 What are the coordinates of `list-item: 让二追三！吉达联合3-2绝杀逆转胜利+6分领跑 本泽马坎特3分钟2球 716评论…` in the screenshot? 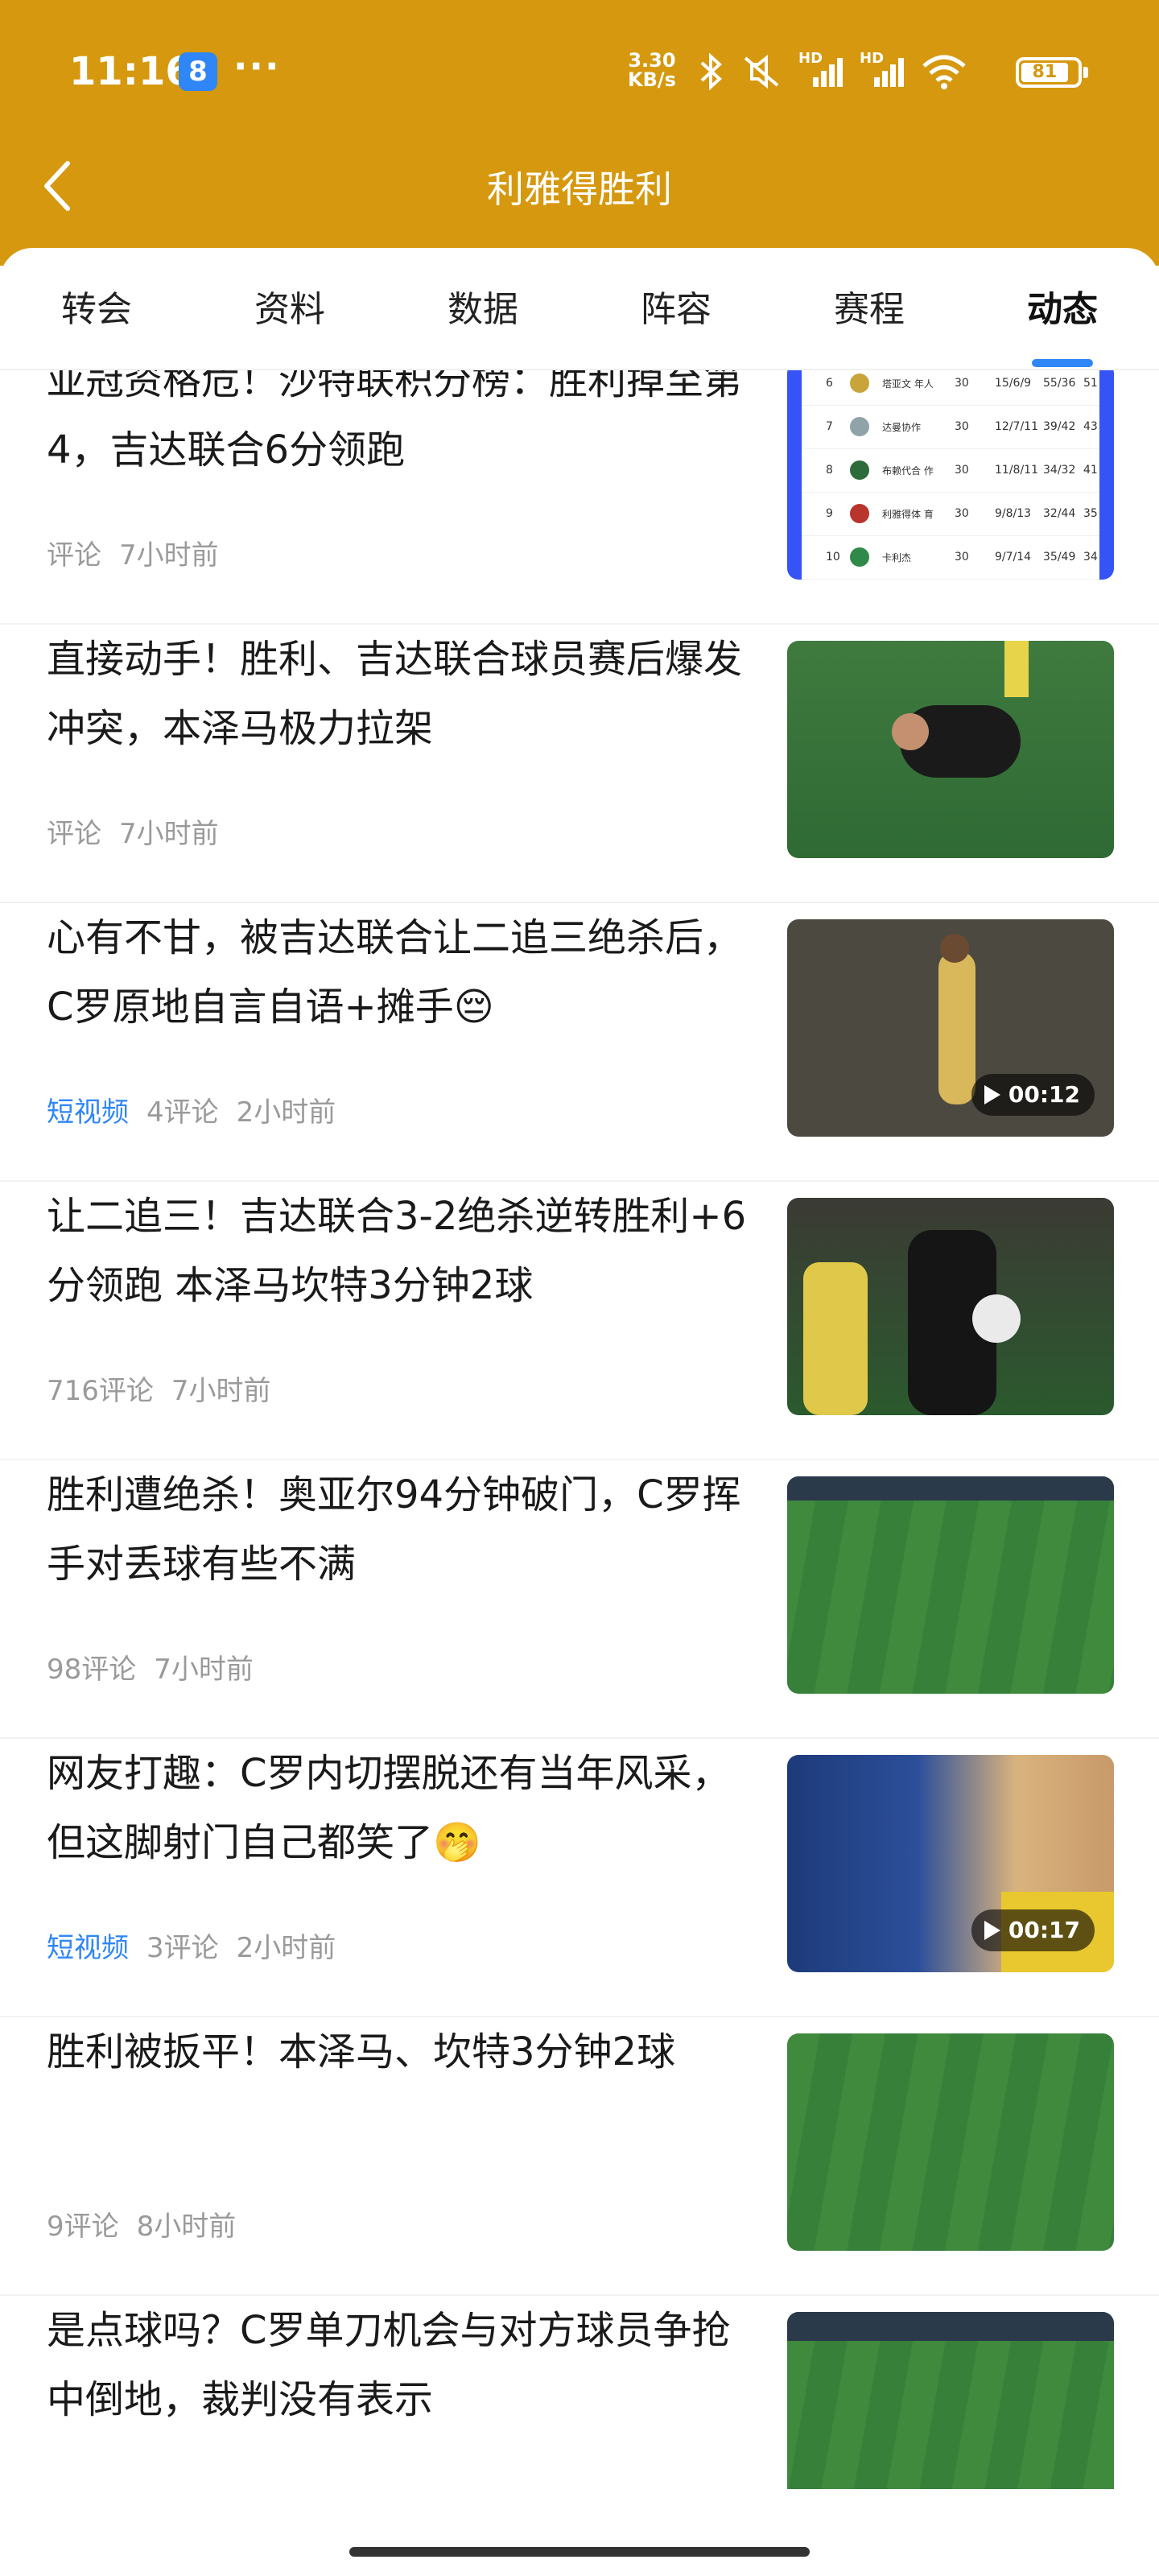 It's located at (579, 1321).